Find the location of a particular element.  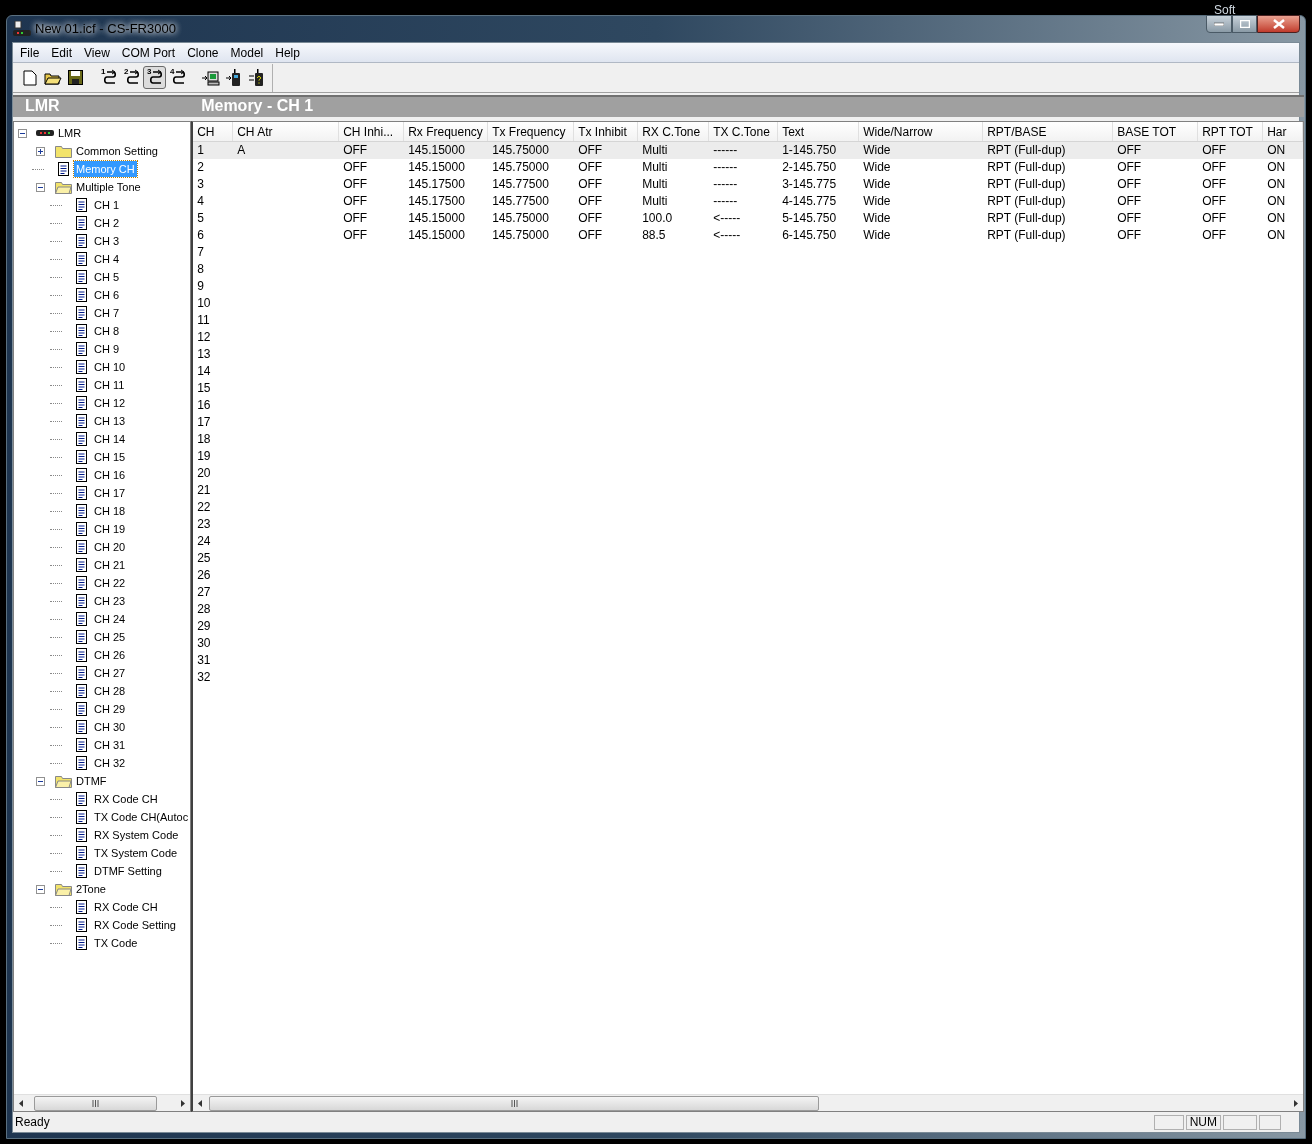

tree-item: CH 21 is located at coordinates (110, 565).